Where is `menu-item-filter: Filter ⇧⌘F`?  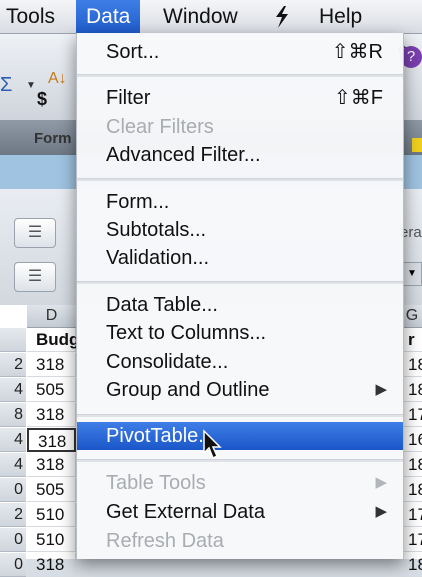 menu-item-filter: Filter ⇧⌘F is located at coordinates (240, 98).